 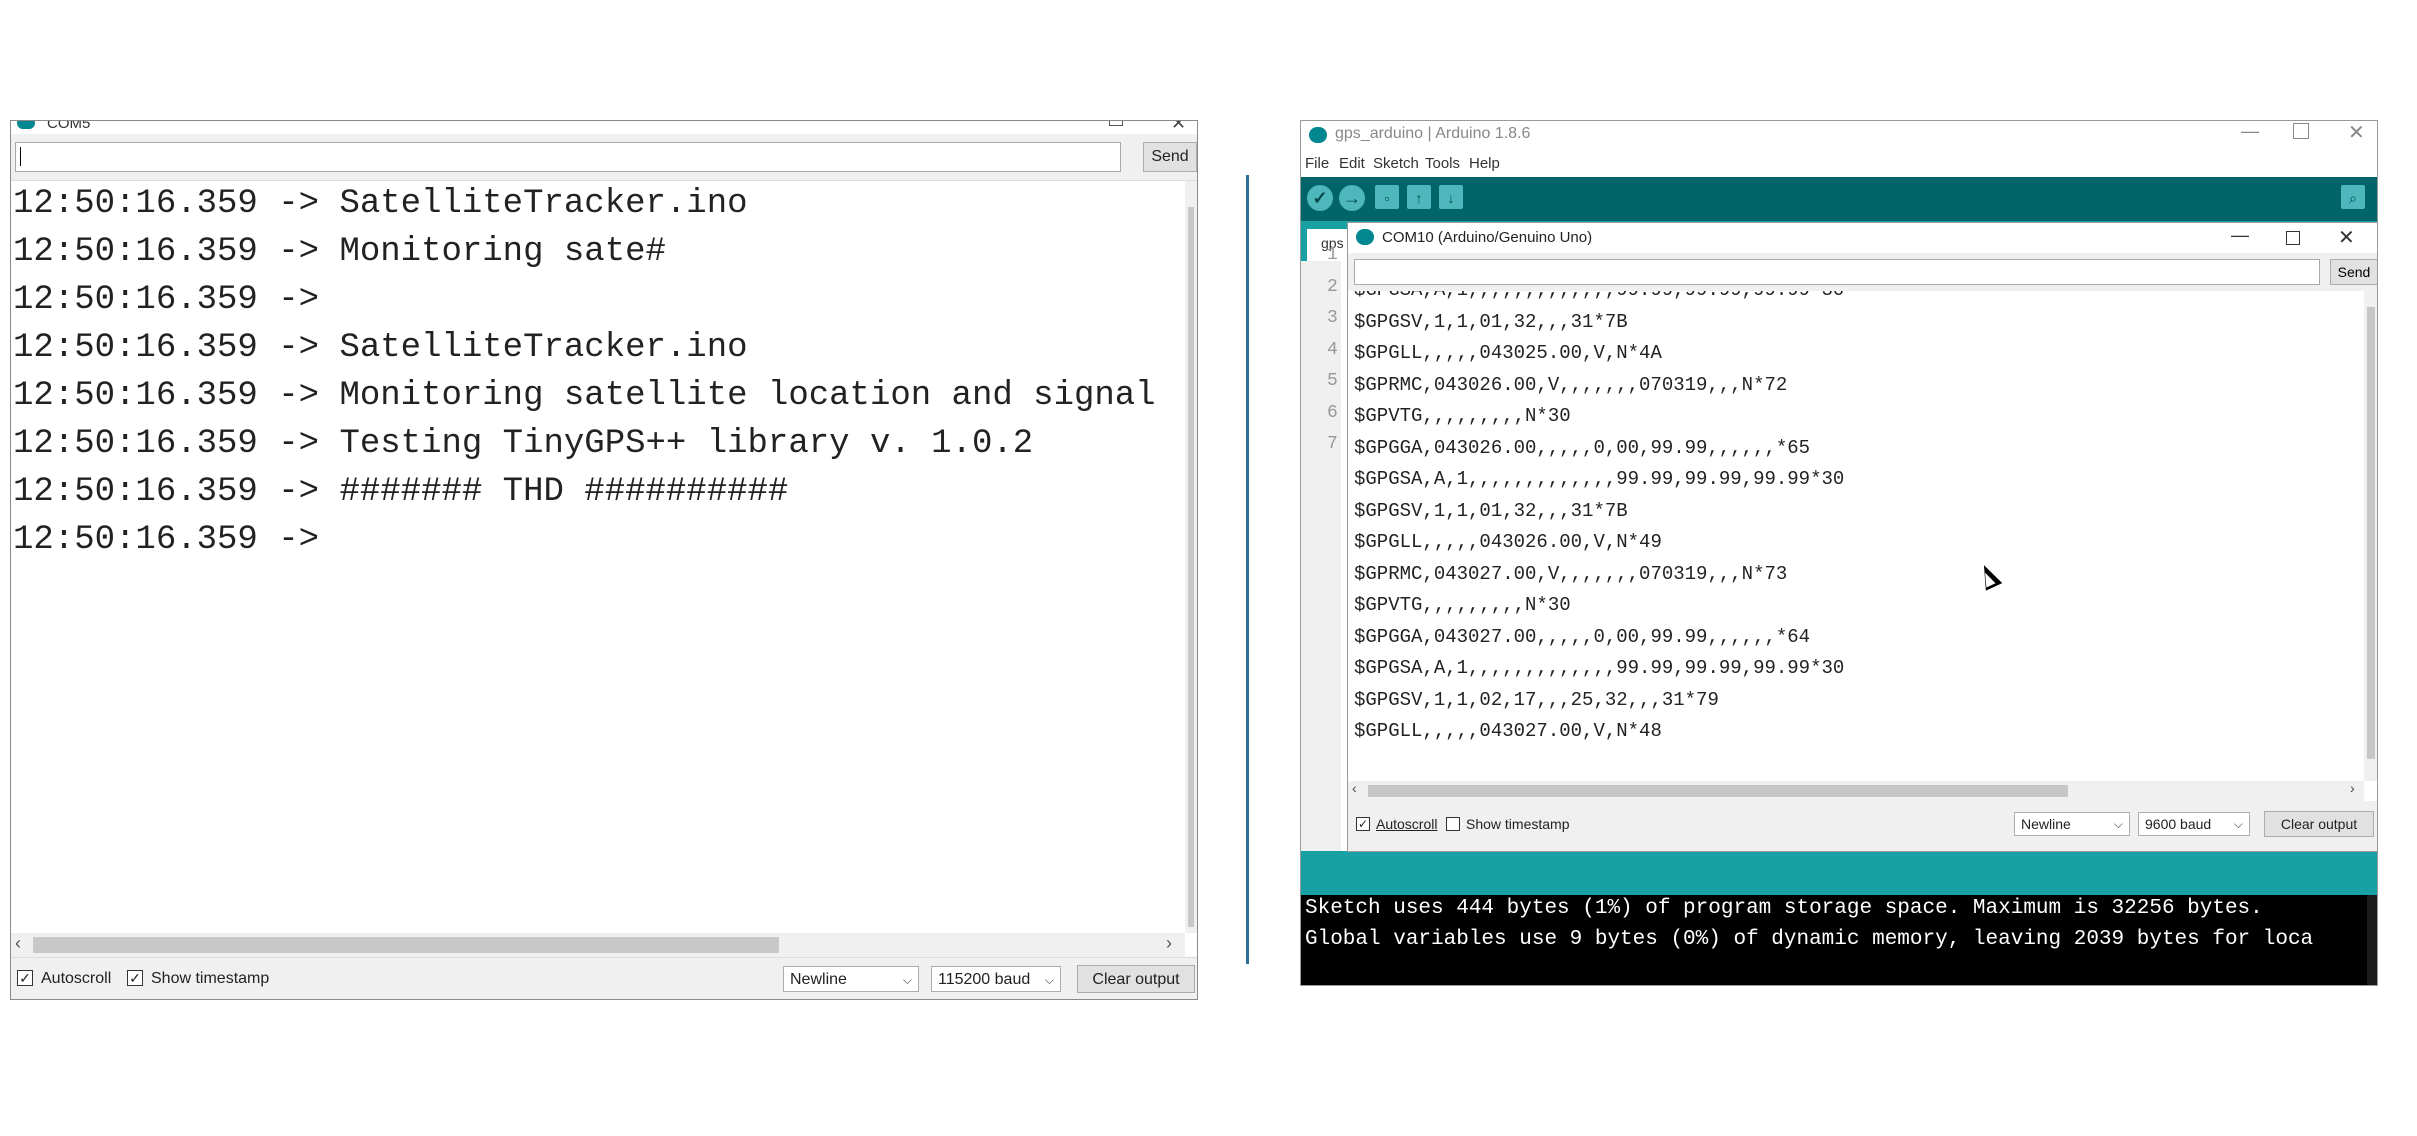 What do you see at coordinates (1396, 163) in the screenshot?
I see `menu-sketch: Sketch` at bounding box center [1396, 163].